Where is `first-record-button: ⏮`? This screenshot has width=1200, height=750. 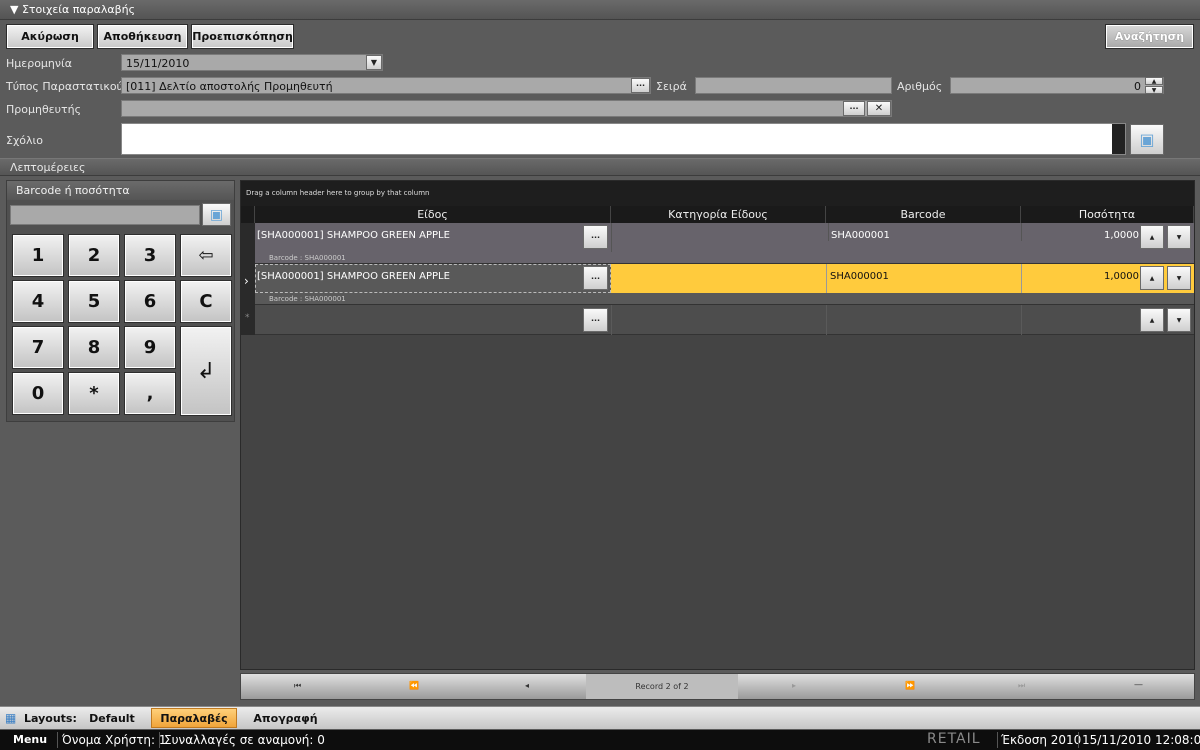
first-record-button: ⏮ is located at coordinates (297, 686).